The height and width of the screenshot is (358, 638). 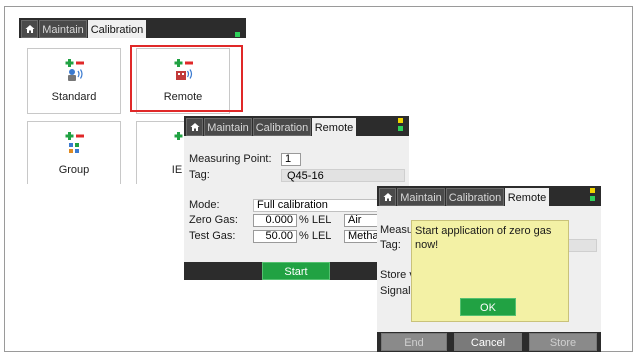 What do you see at coordinates (488, 342) in the screenshot?
I see `cancel-button: Cancel` at bounding box center [488, 342].